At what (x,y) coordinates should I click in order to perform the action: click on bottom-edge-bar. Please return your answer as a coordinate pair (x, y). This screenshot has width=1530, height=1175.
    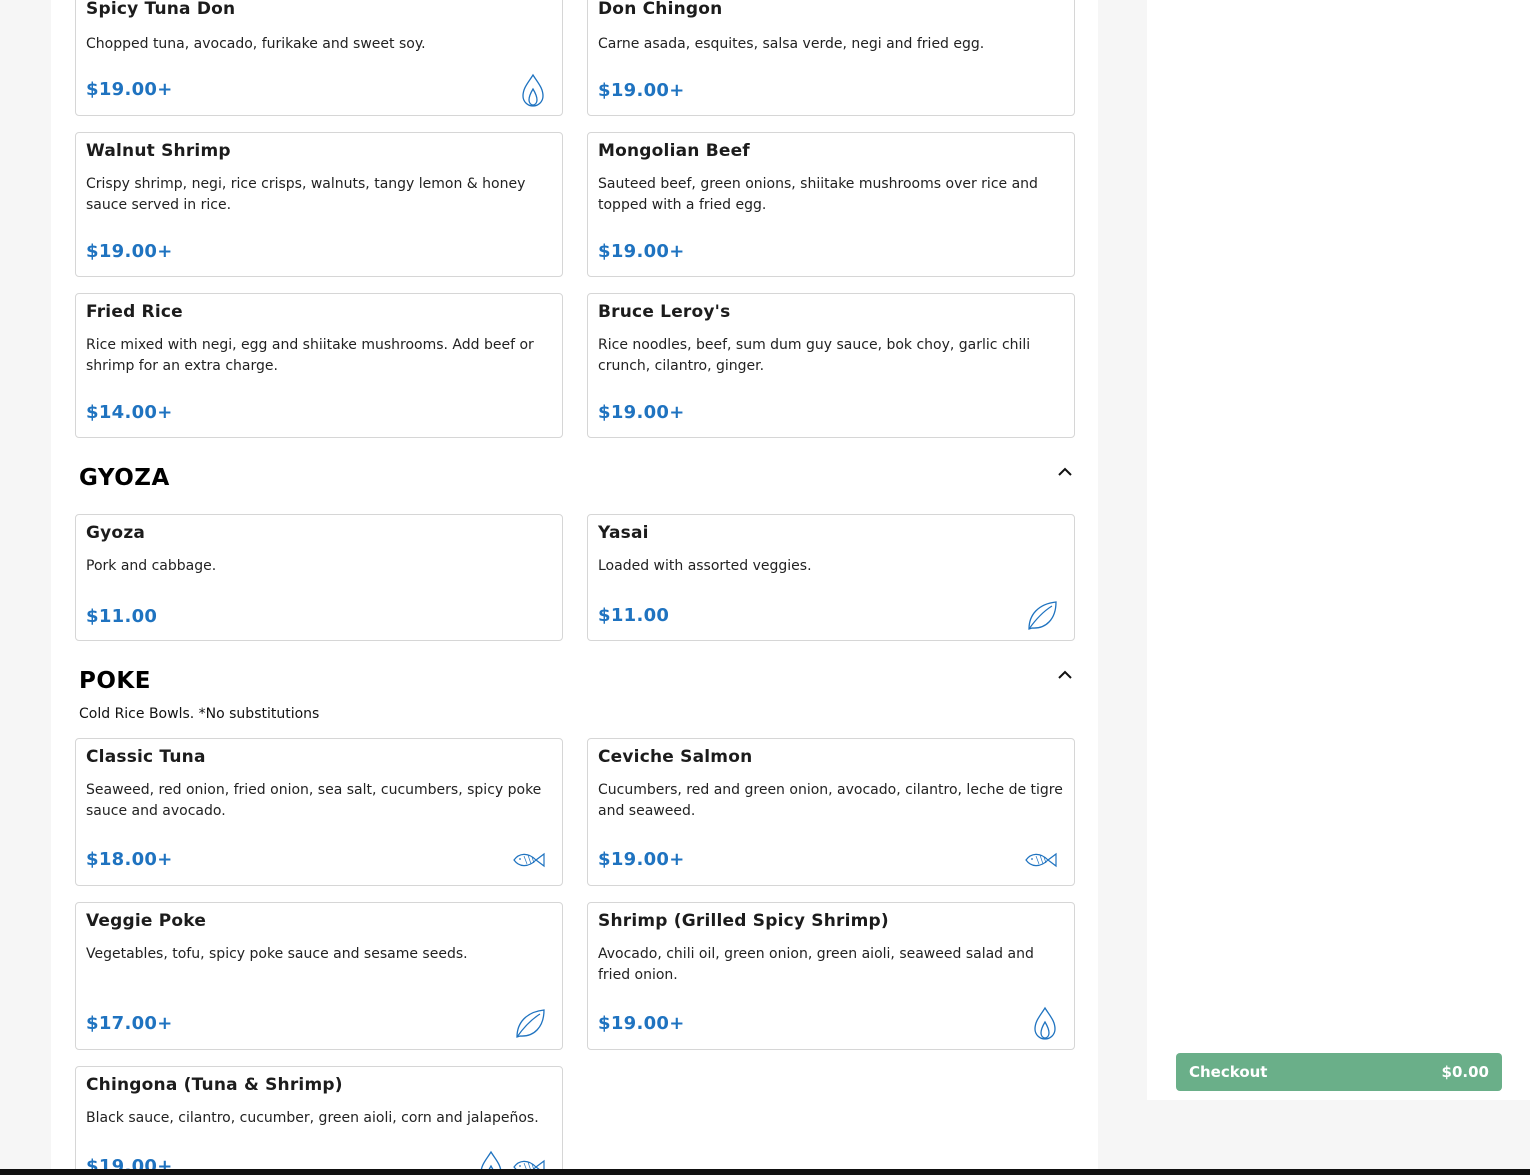
    Looking at the image, I should click on (765, 1172).